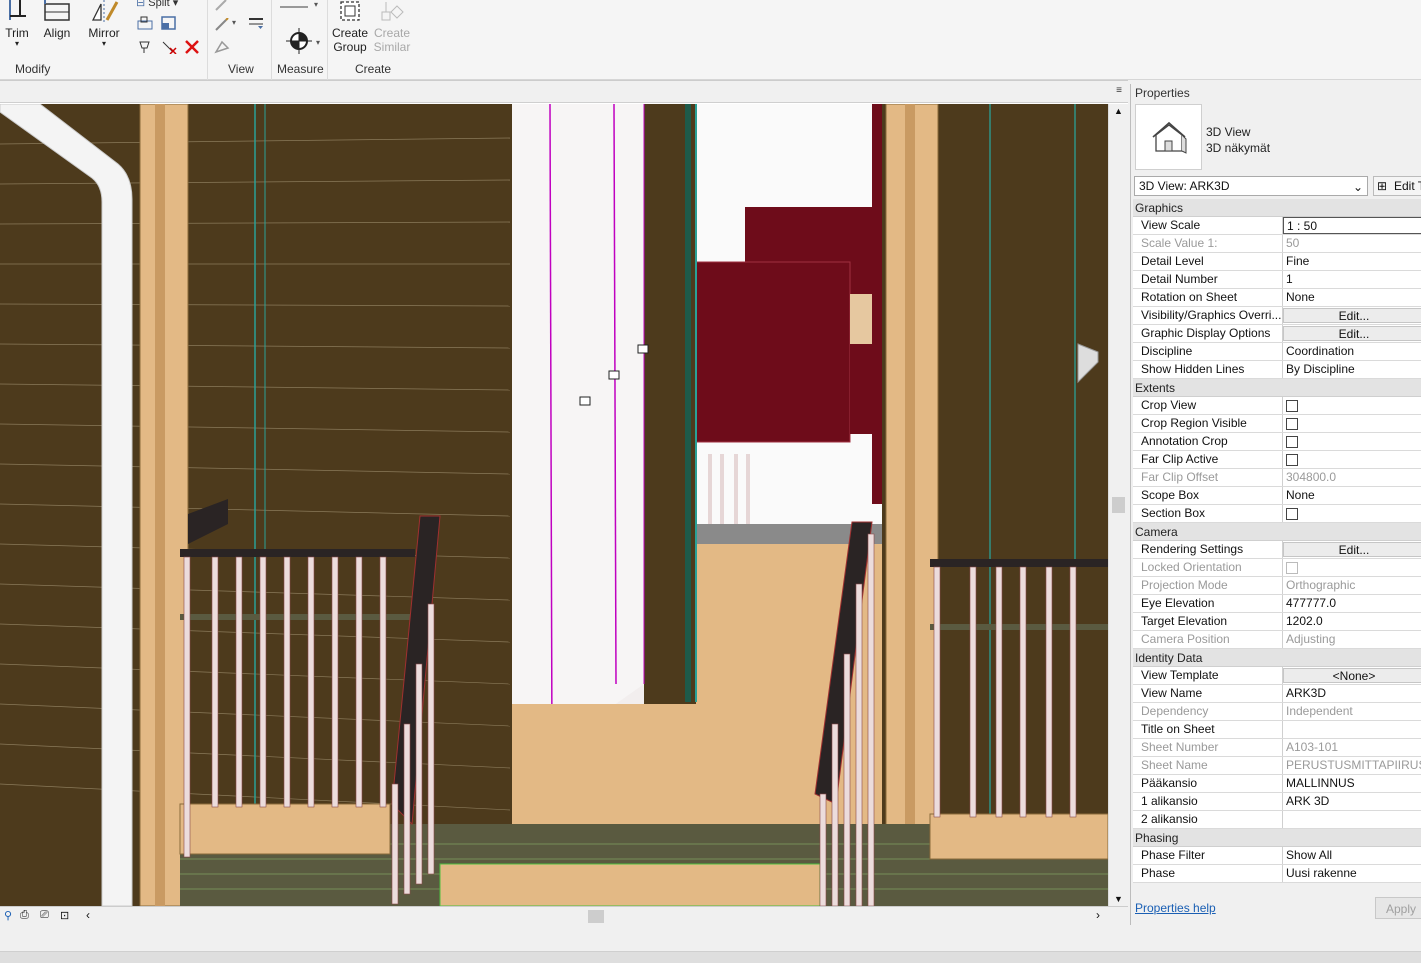 This screenshot has height=963, width=1421. What do you see at coordinates (1208, 369) in the screenshot?
I see `prop-label: Show Hidden Lines` at bounding box center [1208, 369].